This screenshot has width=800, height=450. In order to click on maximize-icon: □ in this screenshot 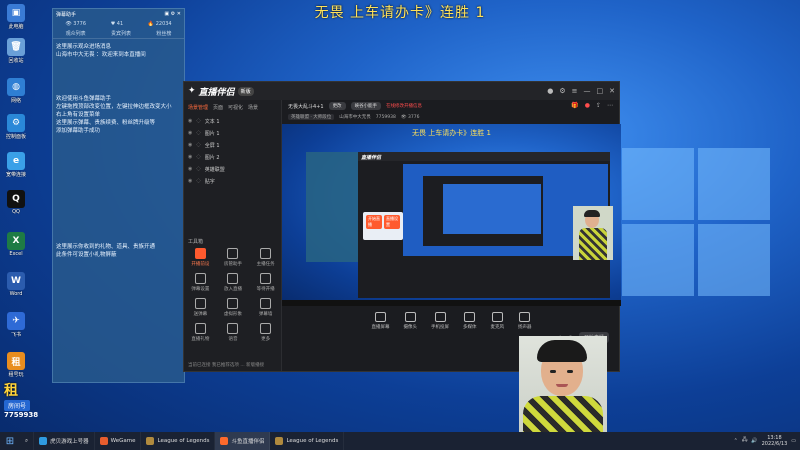, I will do `click(600, 91)`.